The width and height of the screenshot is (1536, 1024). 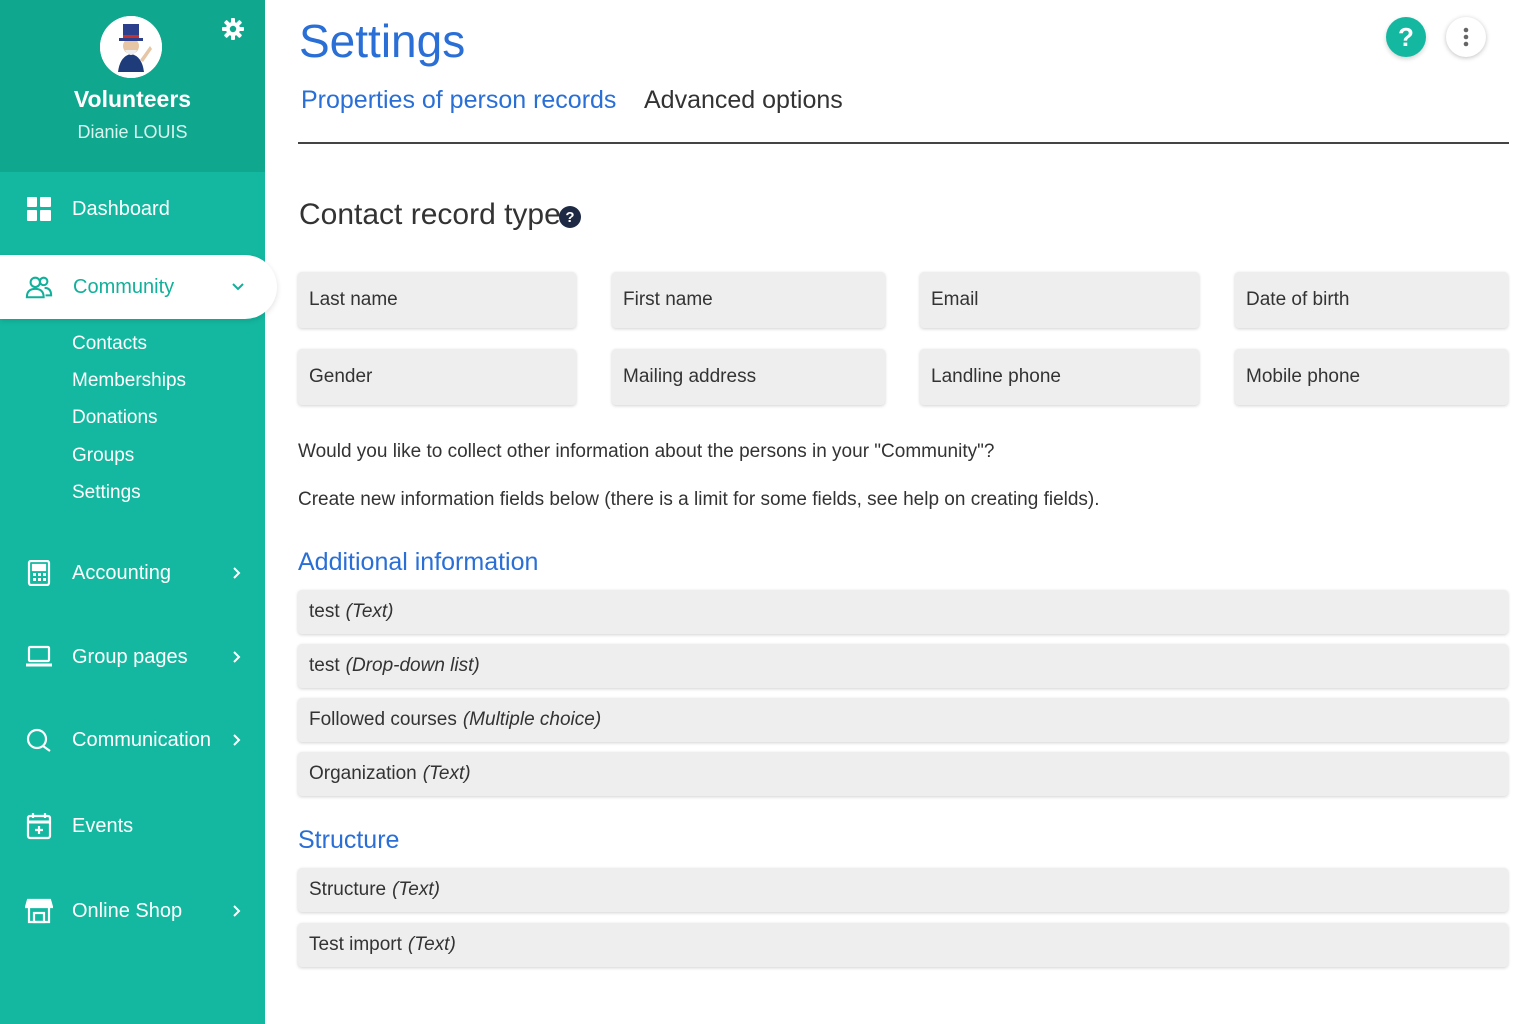 What do you see at coordinates (39, 657) in the screenshot?
I see `laptop-icon` at bounding box center [39, 657].